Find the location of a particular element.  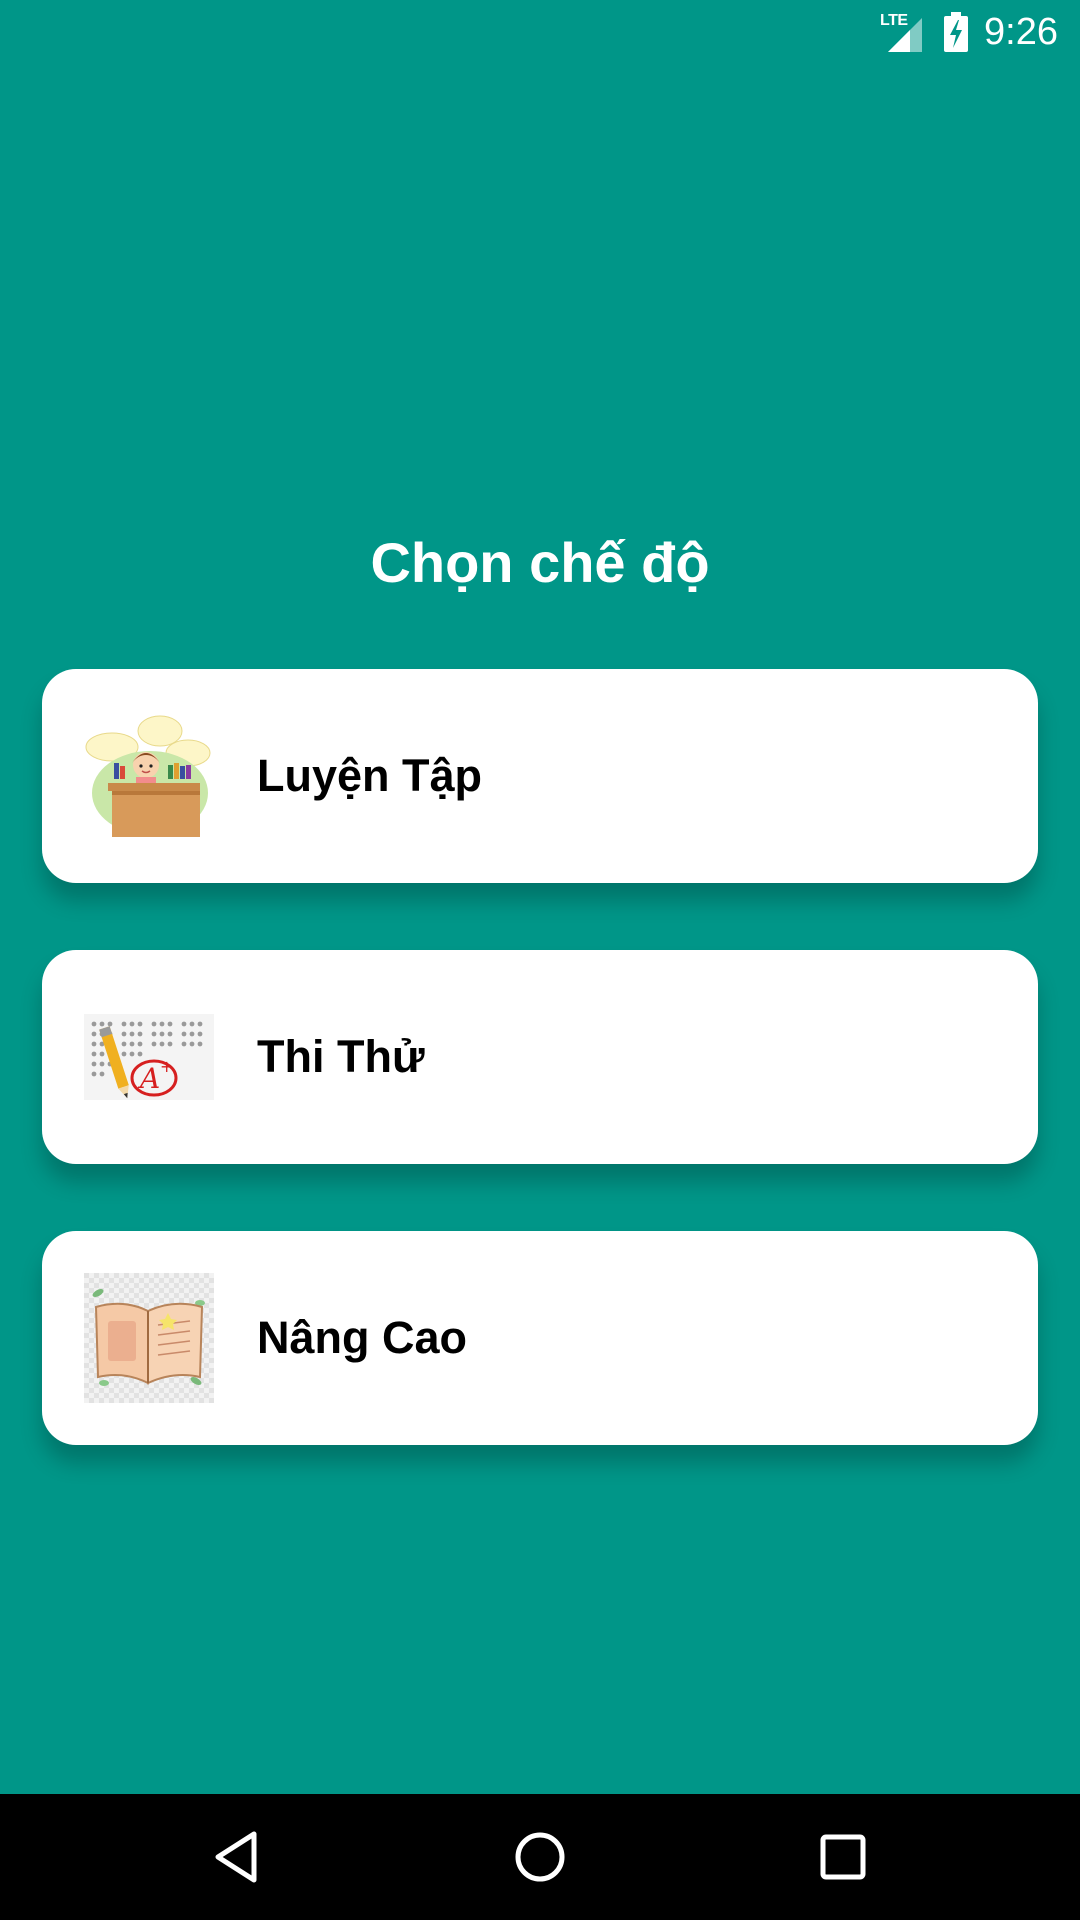

home-icon is located at coordinates (540, 1857).